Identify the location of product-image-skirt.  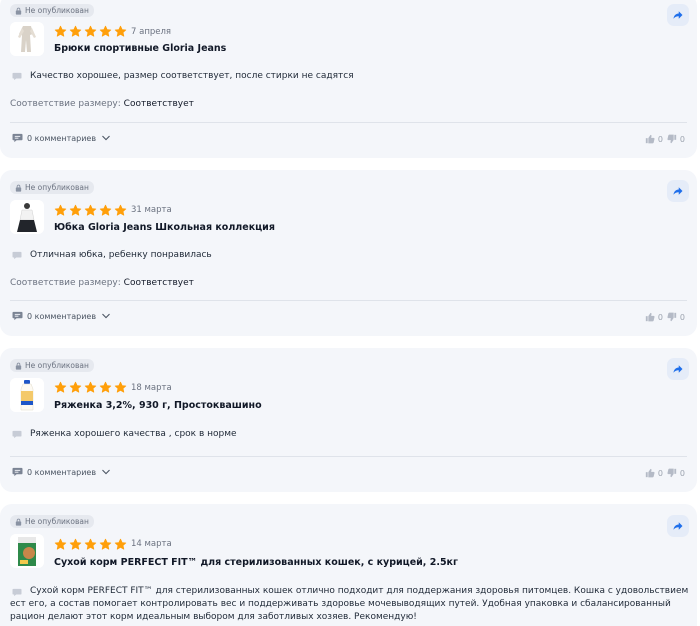
(27, 217).